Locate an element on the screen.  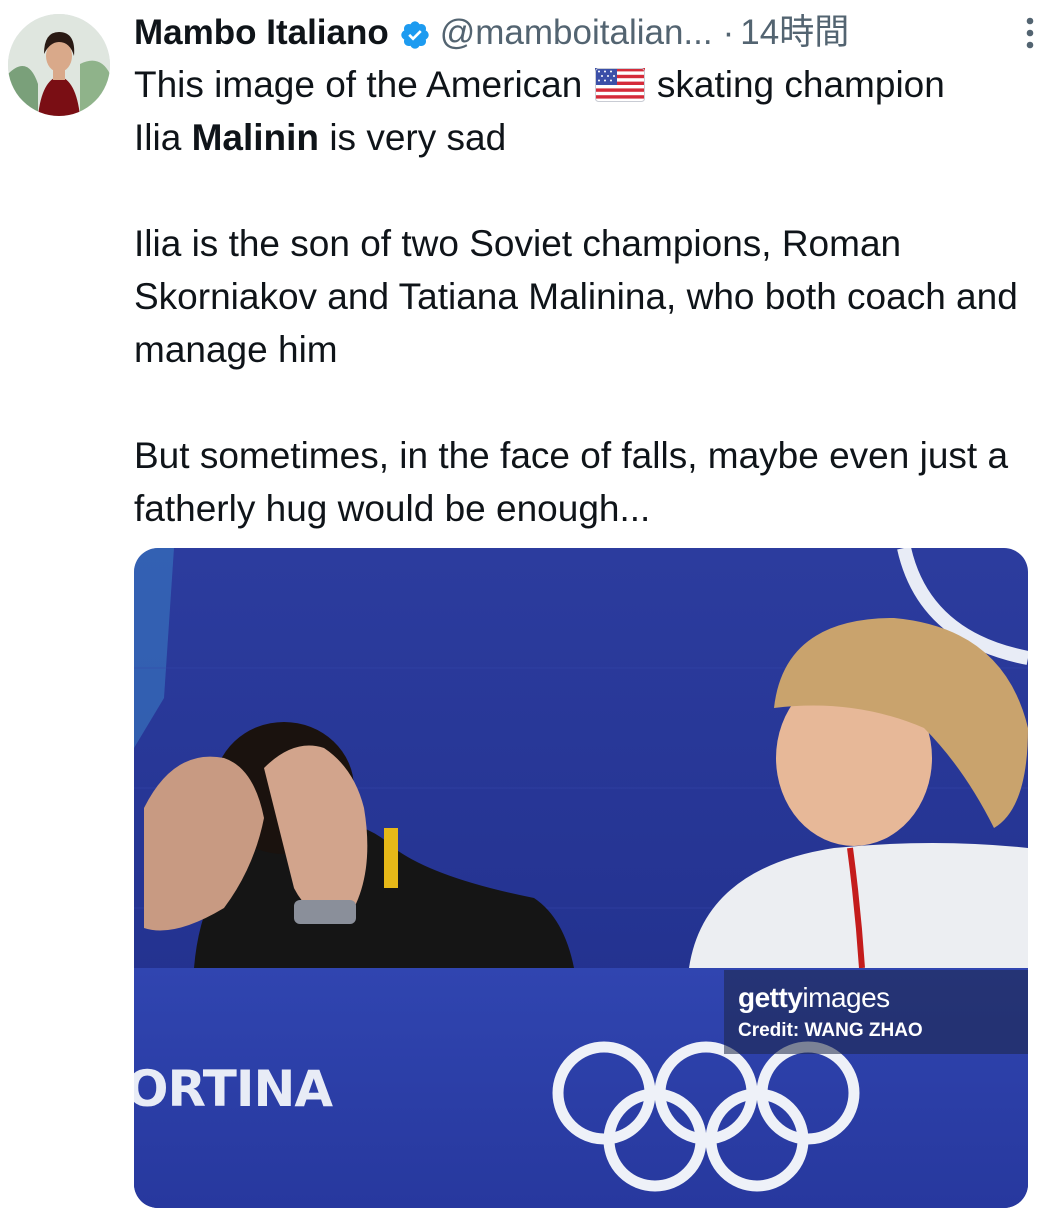
text-line1-b: skating champion is located at coordinates (800, 84).